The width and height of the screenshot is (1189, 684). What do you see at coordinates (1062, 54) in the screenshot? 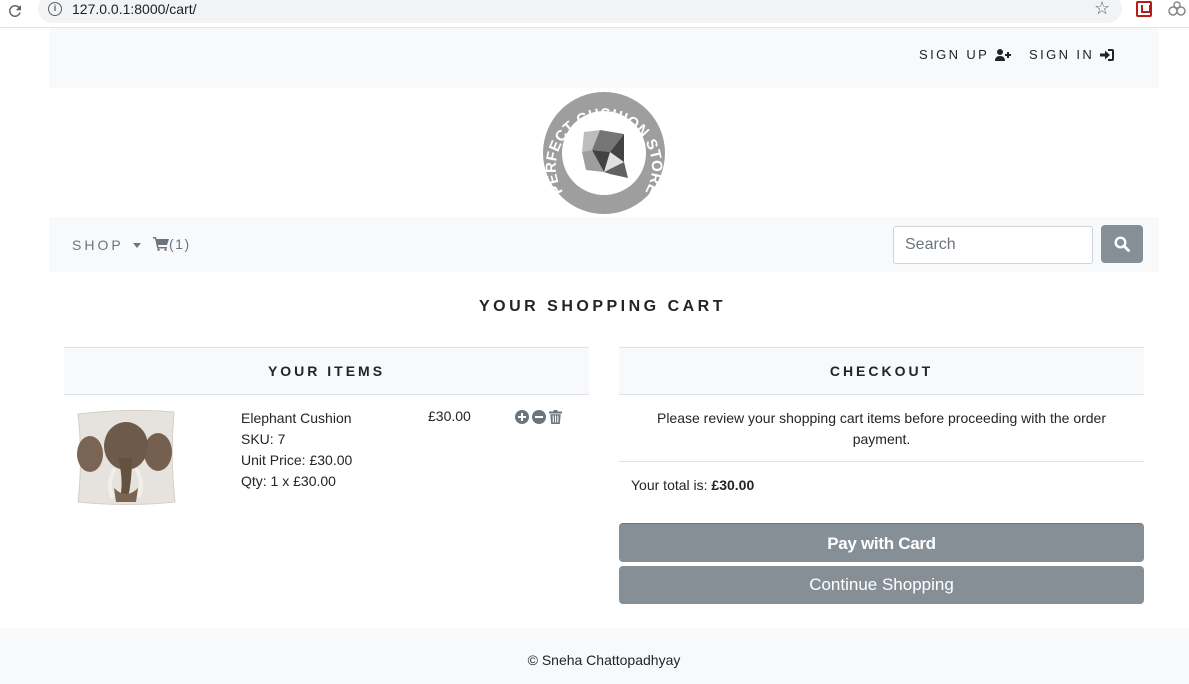
I see `sign-in-label: SIGN IN` at bounding box center [1062, 54].